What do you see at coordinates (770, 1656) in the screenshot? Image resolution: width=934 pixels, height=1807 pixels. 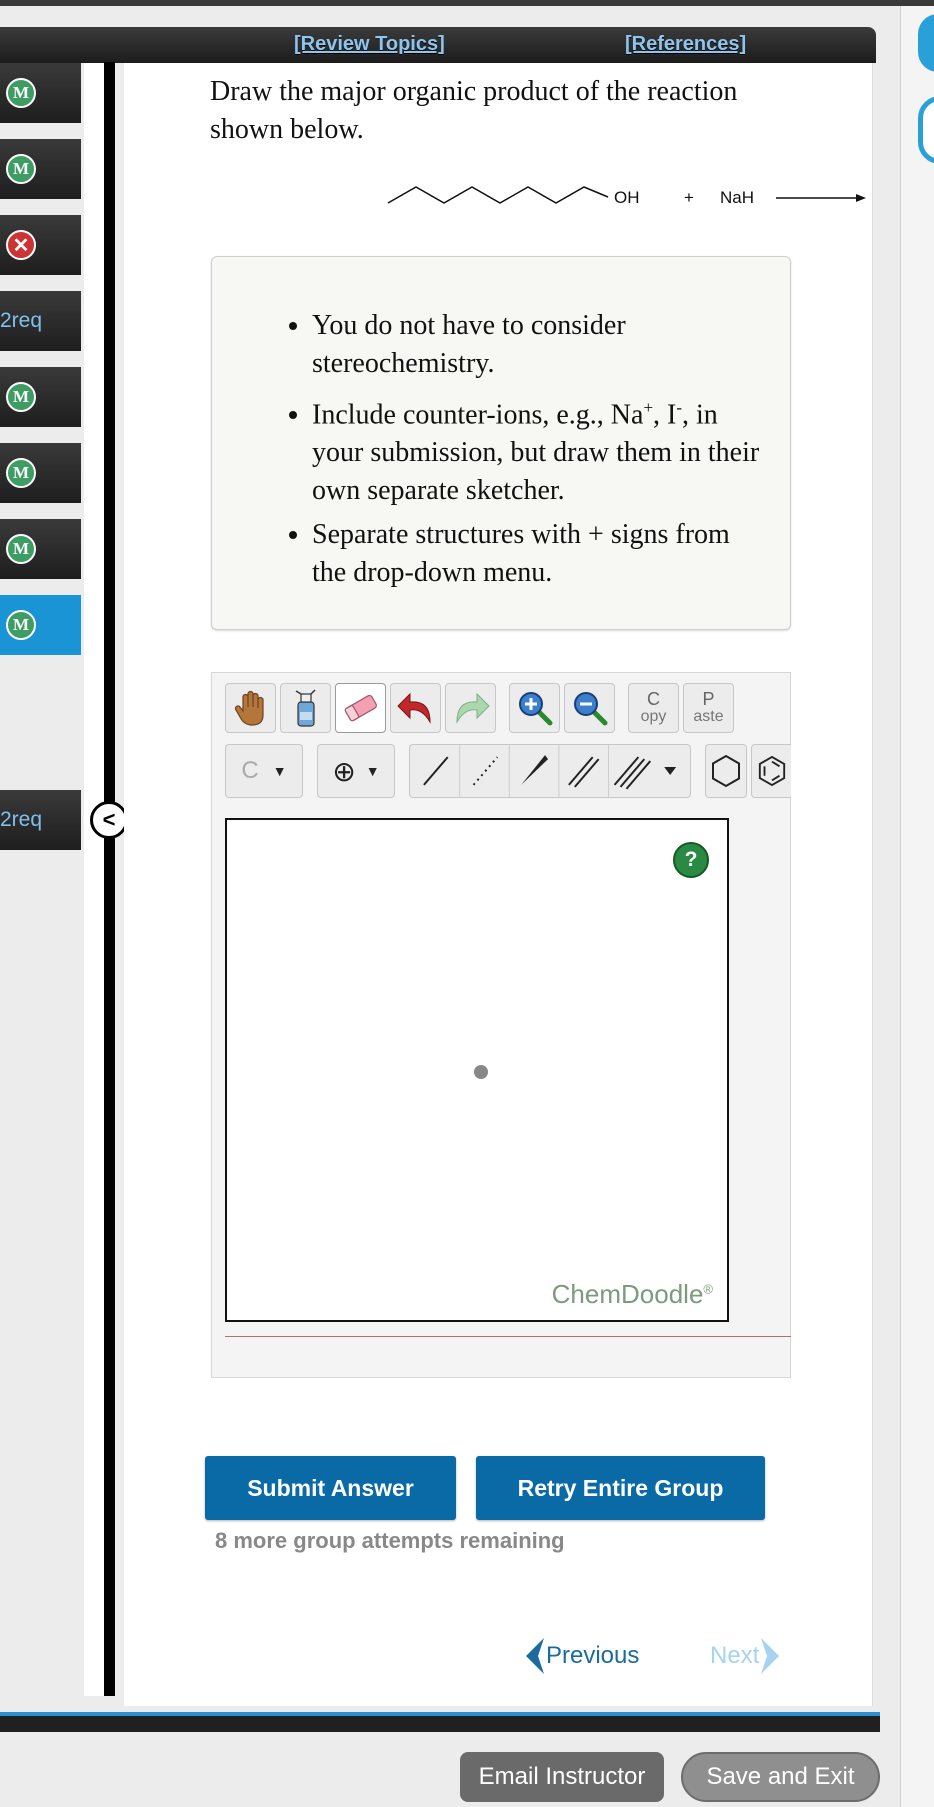 I see `chevron-right-icon` at bounding box center [770, 1656].